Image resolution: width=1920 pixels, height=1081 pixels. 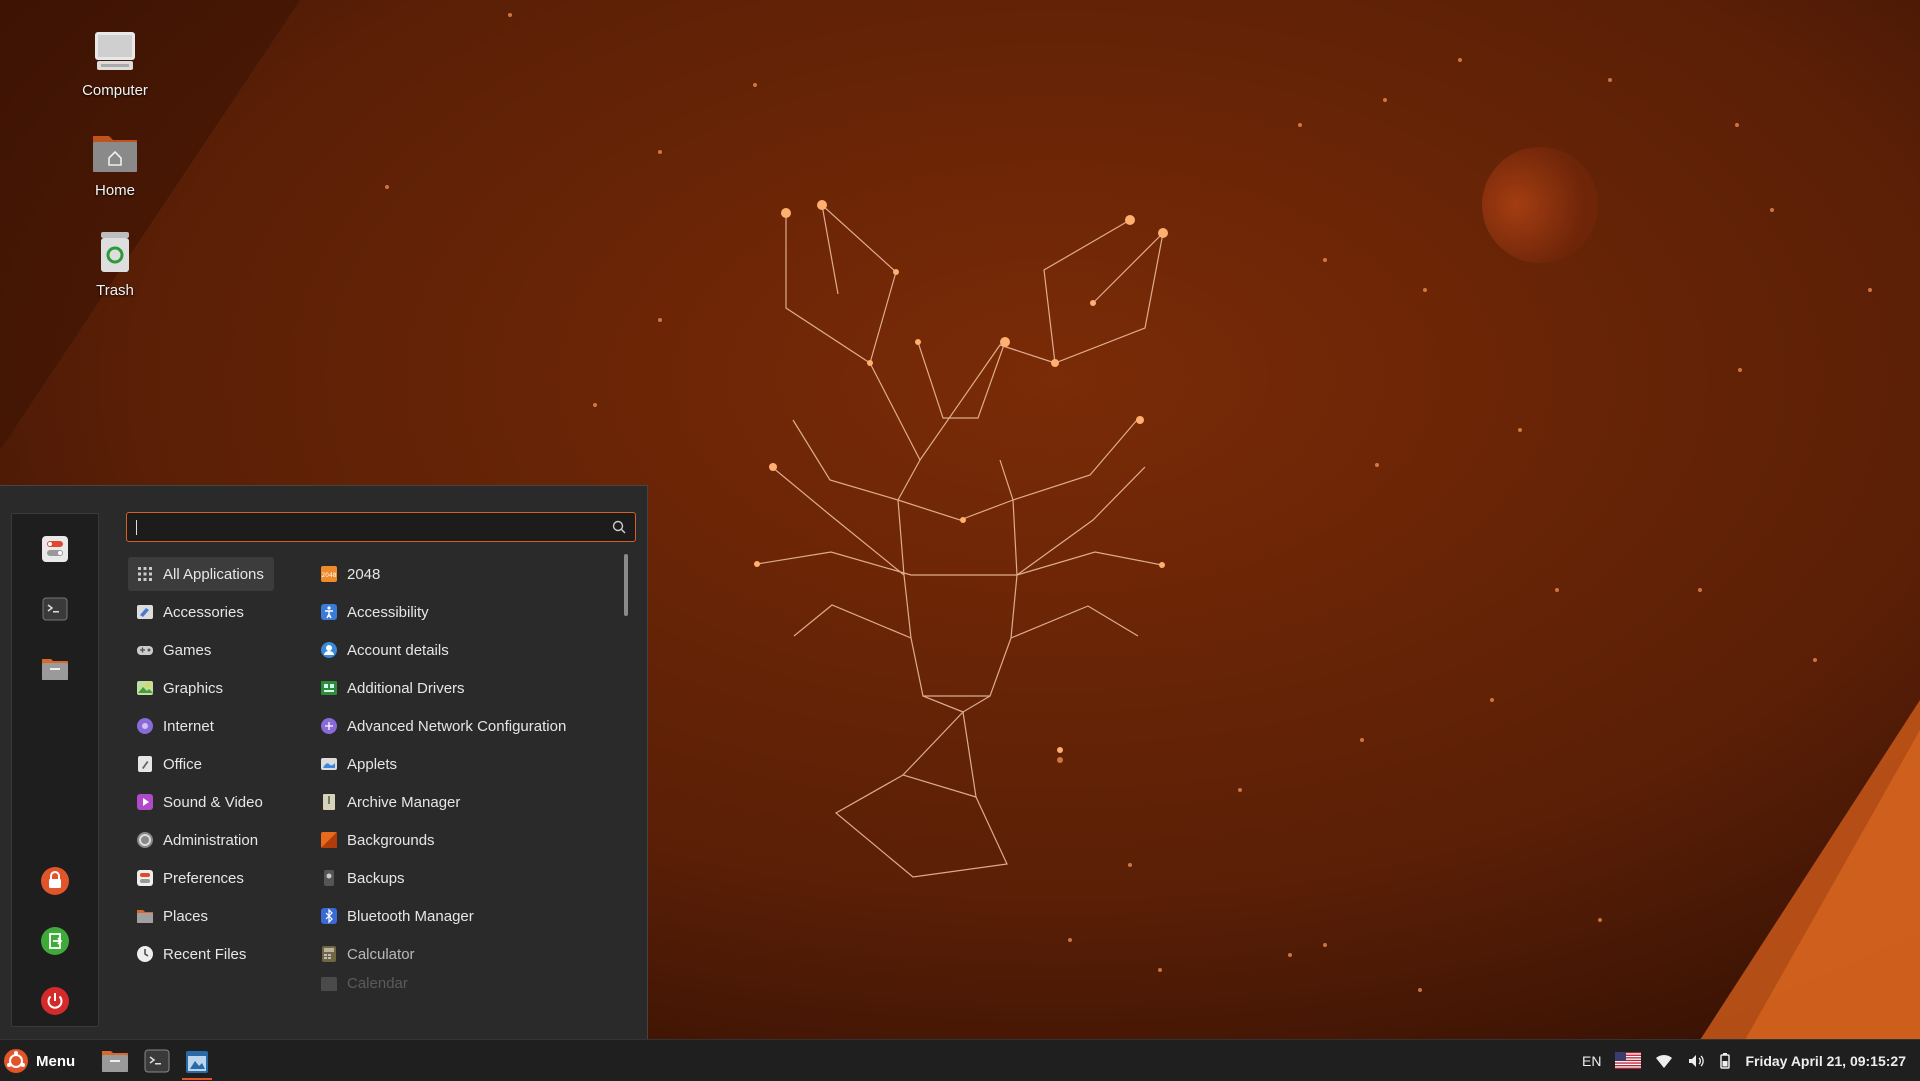 I want to click on category-games: Games, so click(x=201, y=650).